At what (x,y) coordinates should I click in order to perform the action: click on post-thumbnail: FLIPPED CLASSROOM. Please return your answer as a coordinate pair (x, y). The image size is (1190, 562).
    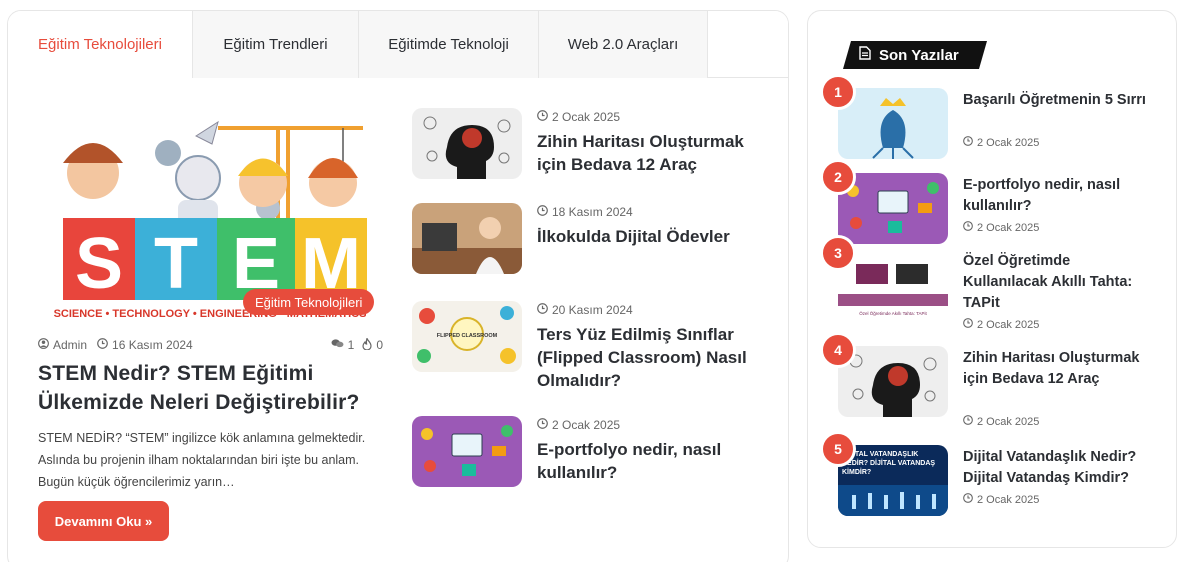
    Looking at the image, I should click on (467, 336).